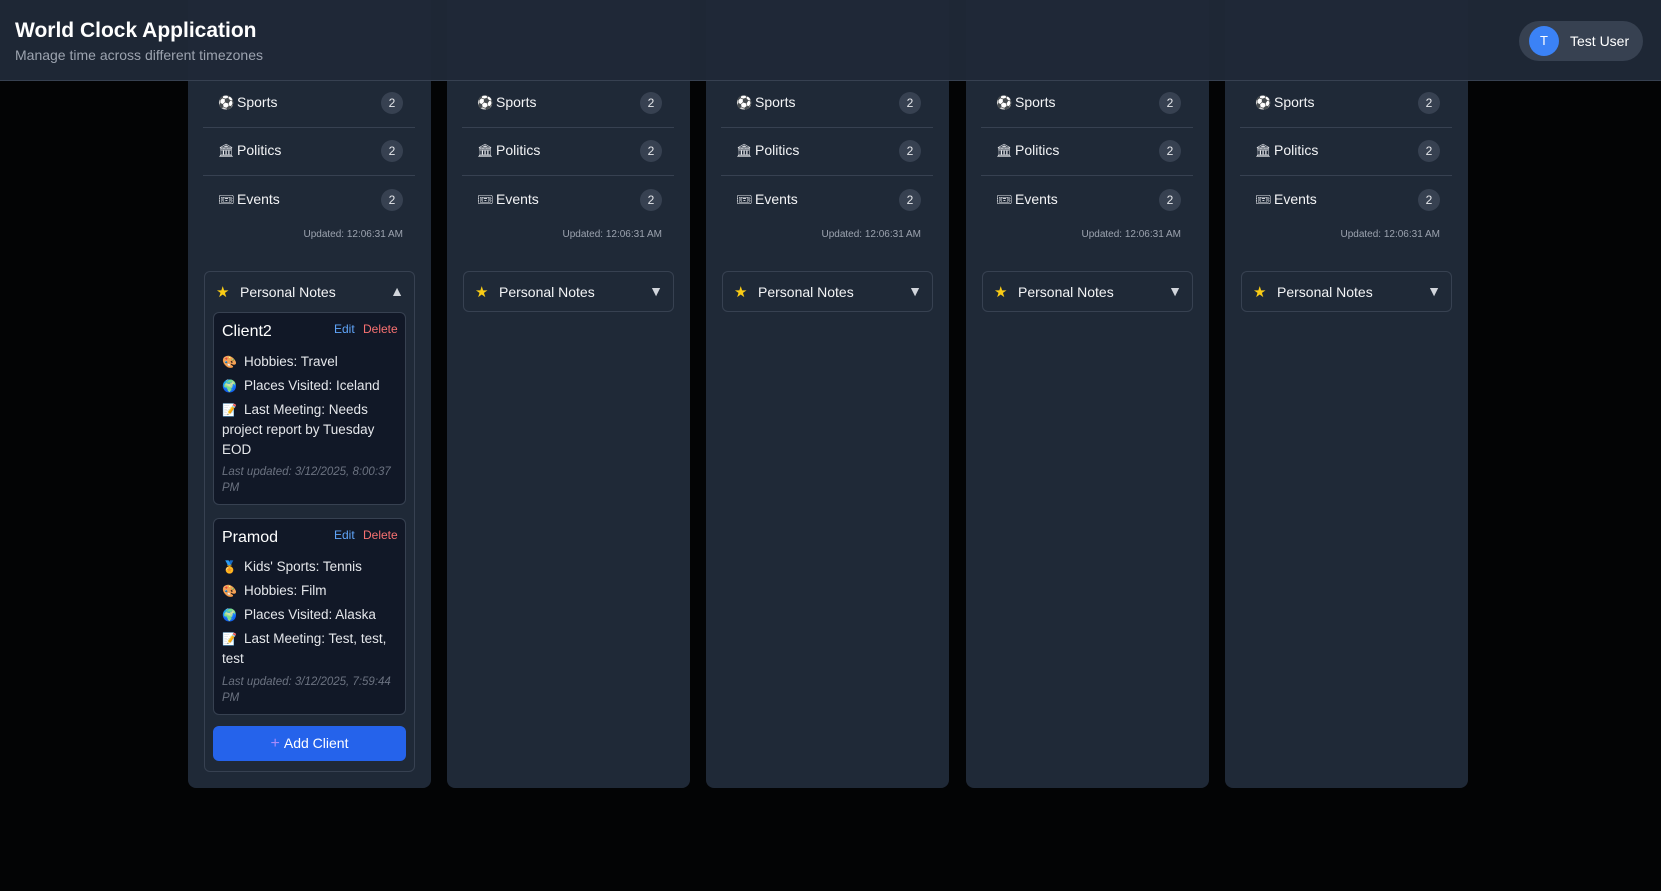  I want to click on medal-icon: 🏅, so click(229, 567).